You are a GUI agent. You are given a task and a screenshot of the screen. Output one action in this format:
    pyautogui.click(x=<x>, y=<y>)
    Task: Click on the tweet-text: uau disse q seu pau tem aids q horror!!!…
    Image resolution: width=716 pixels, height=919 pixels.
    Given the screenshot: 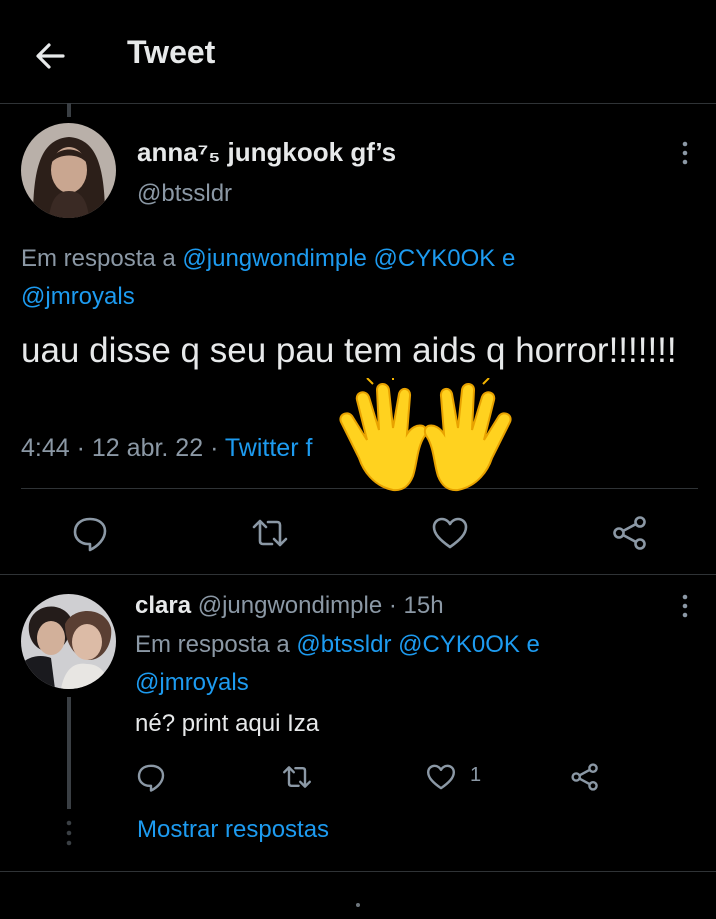 What is the action you would take?
    pyautogui.click(x=349, y=350)
    